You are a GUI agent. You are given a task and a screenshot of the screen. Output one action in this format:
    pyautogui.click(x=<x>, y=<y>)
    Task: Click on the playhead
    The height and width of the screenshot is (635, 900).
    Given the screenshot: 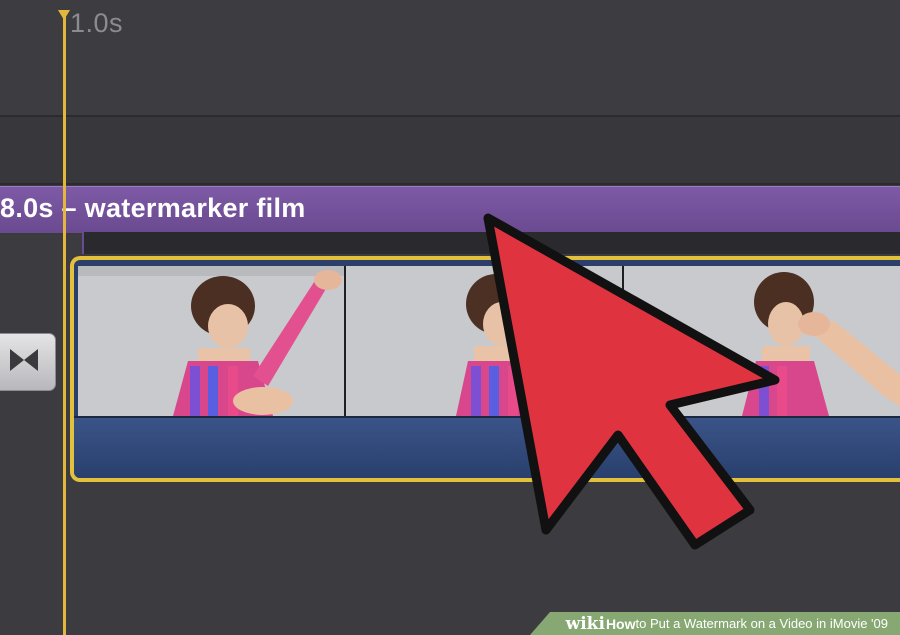 What is the action you would take?
    pyautogui.click(x=64, y=324)
    